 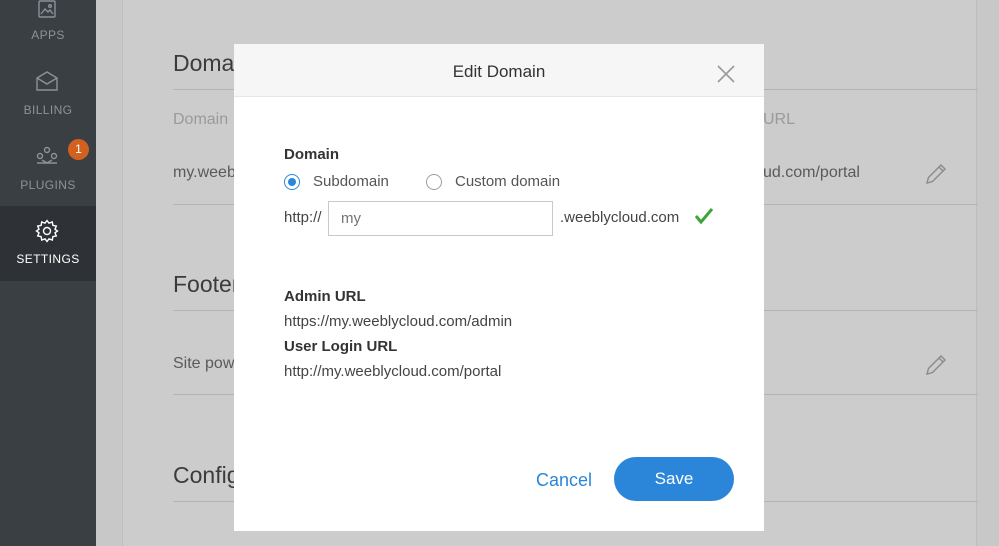 What do you see at coordinates (564, 480) in the screenshot?
I see `cancel-button: Cancel` at bounding box center [564, 480].